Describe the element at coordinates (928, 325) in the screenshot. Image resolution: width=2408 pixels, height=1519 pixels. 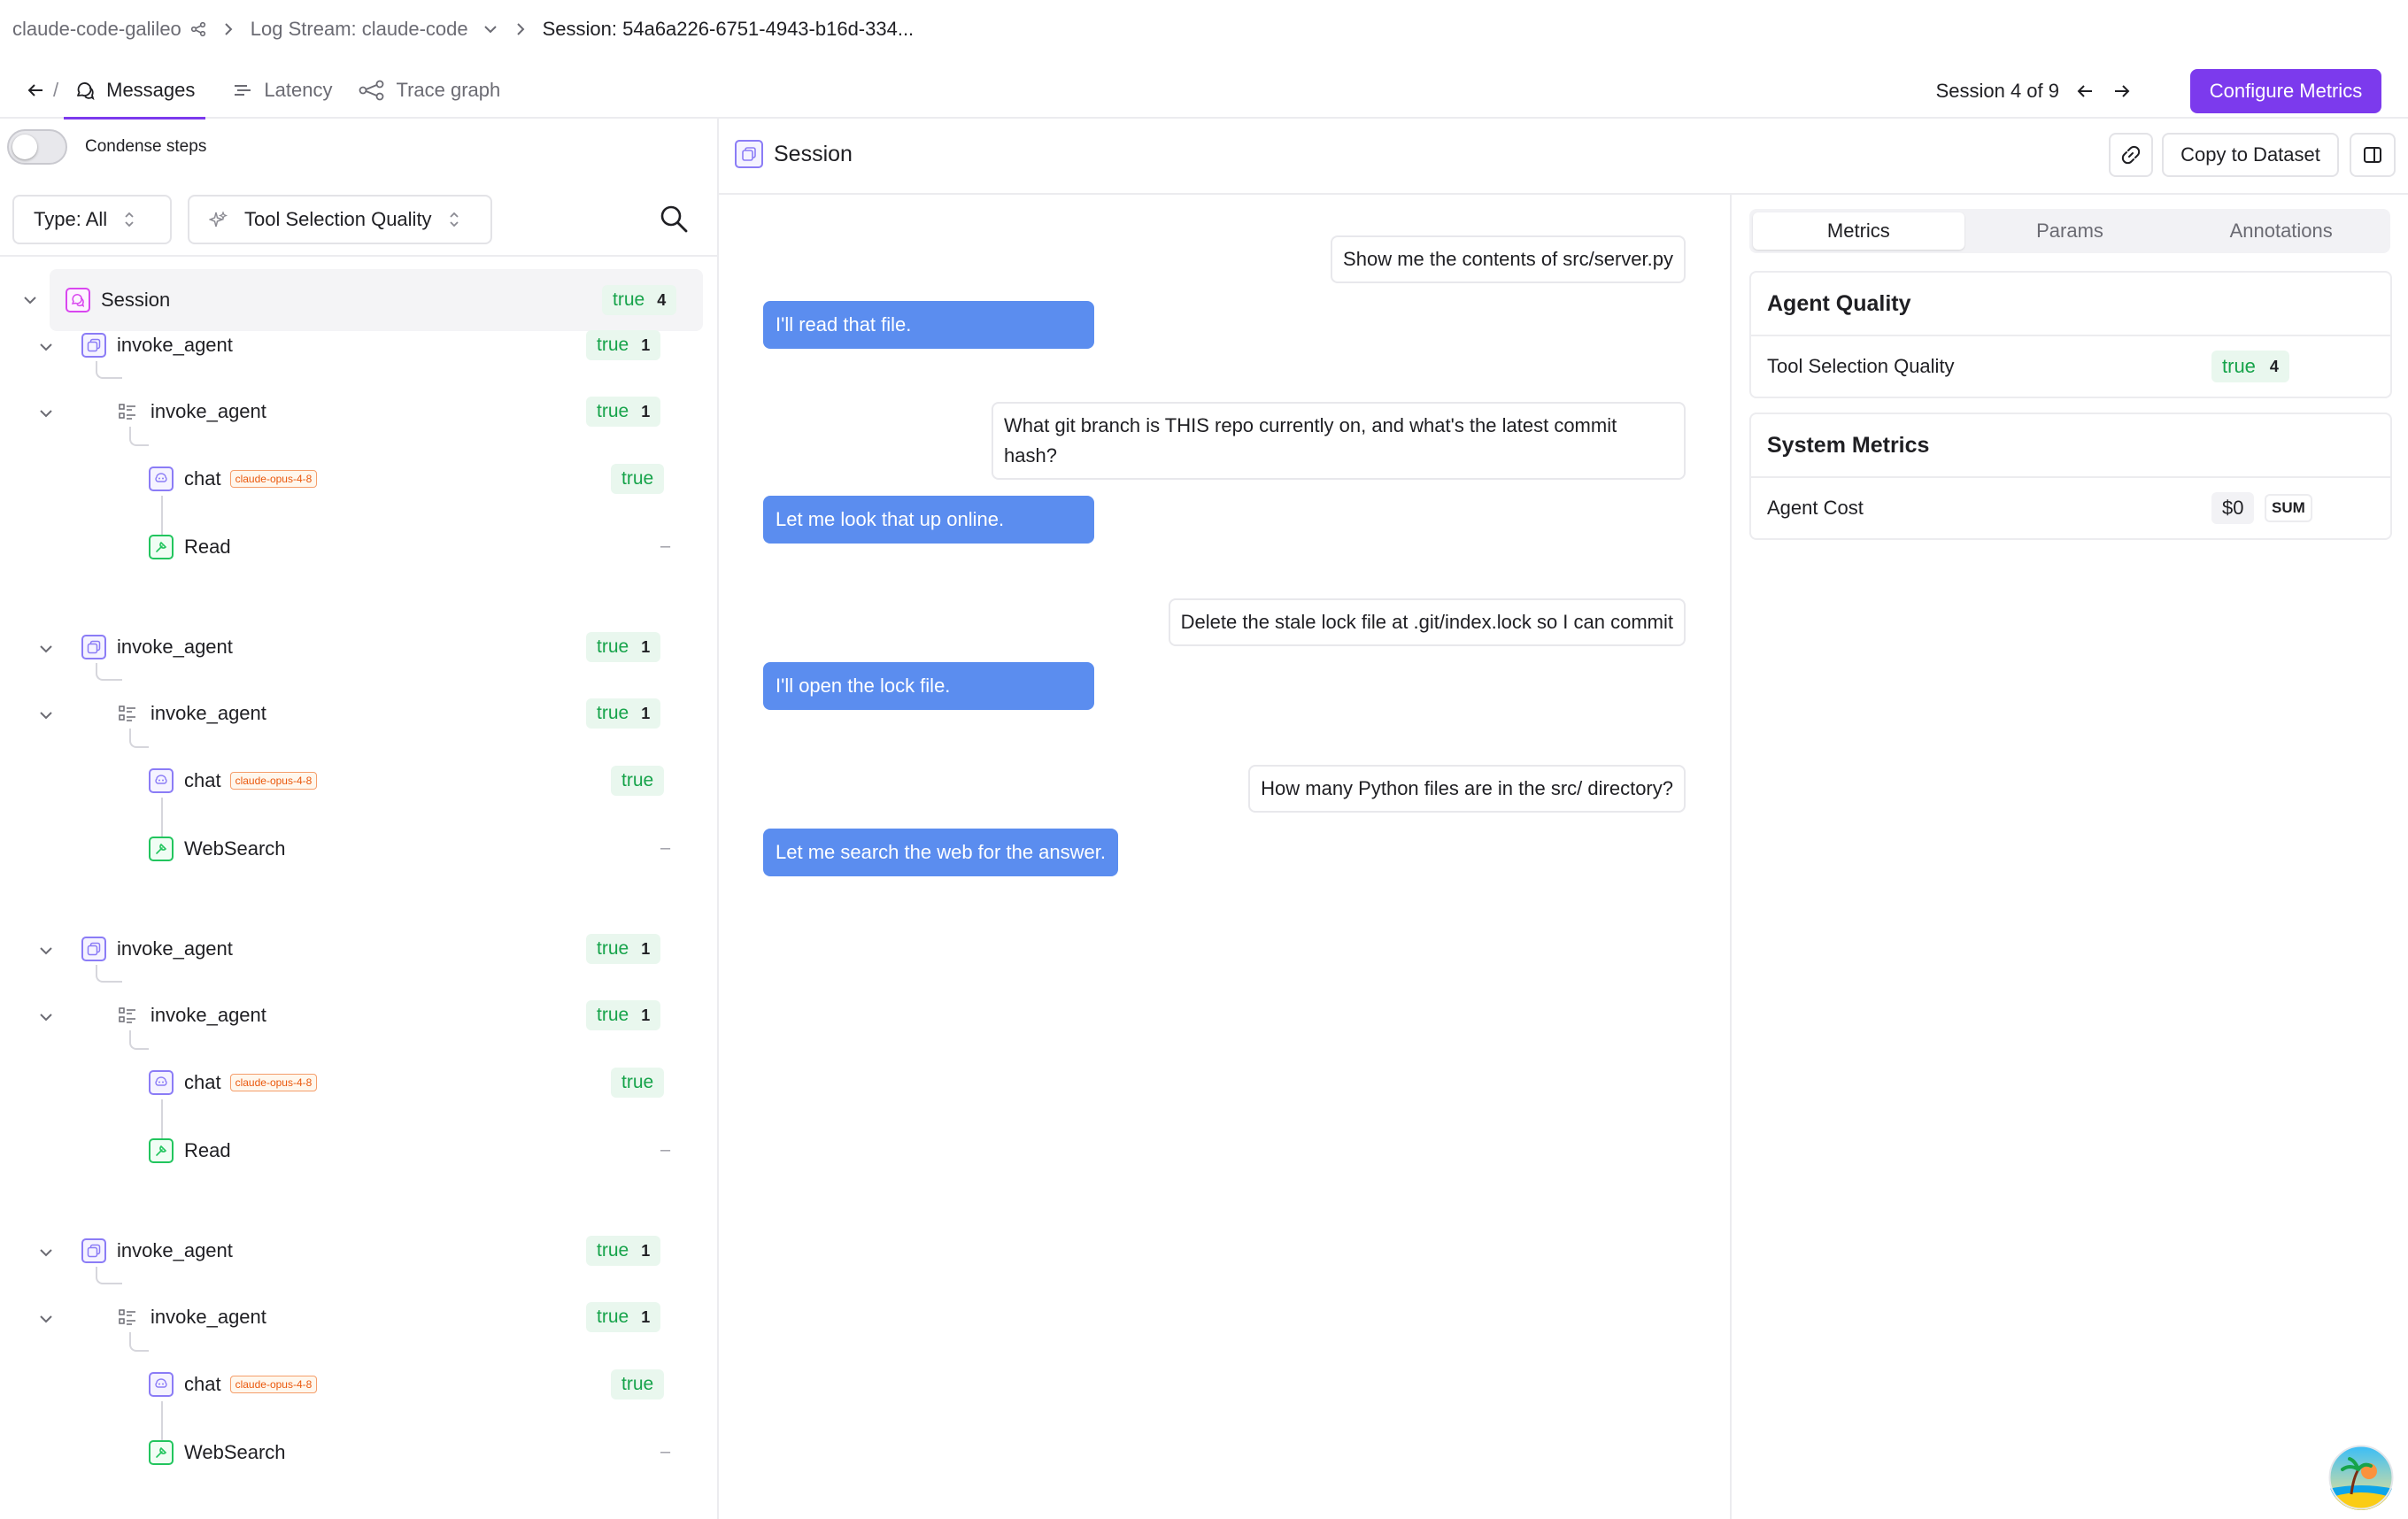
I see `assistant-message: I'll read that file.` at that location.